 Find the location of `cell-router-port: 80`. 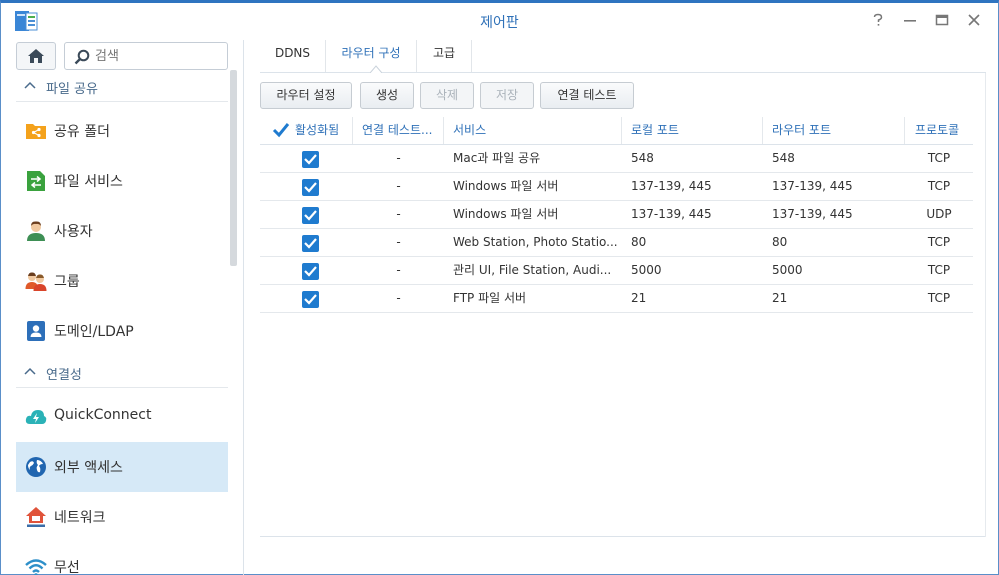

cell-router-port: 80 is located at coordinates (780, 242).